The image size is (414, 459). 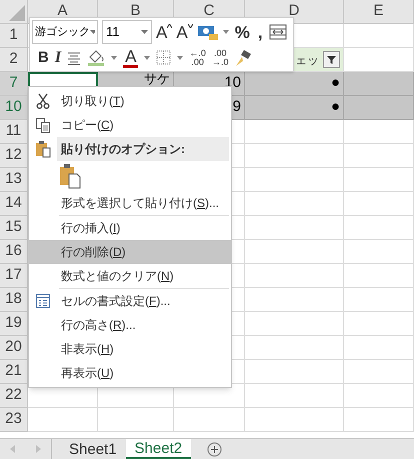 What do you see at coordinates (14, 204) in the screenshot?
I see `row-header: 14` at bounding box center [14, 204].